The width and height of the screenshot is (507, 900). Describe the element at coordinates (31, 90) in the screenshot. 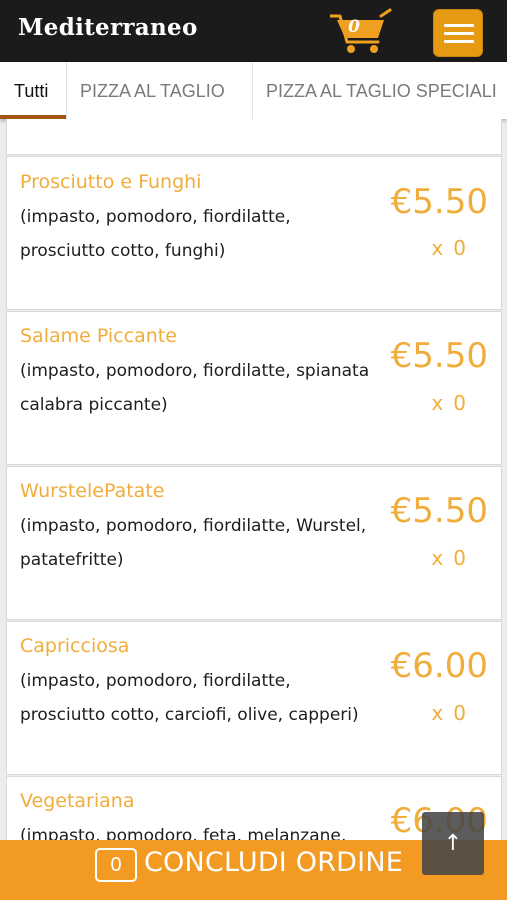

I see `tab-tutti: Tutti` at that location.